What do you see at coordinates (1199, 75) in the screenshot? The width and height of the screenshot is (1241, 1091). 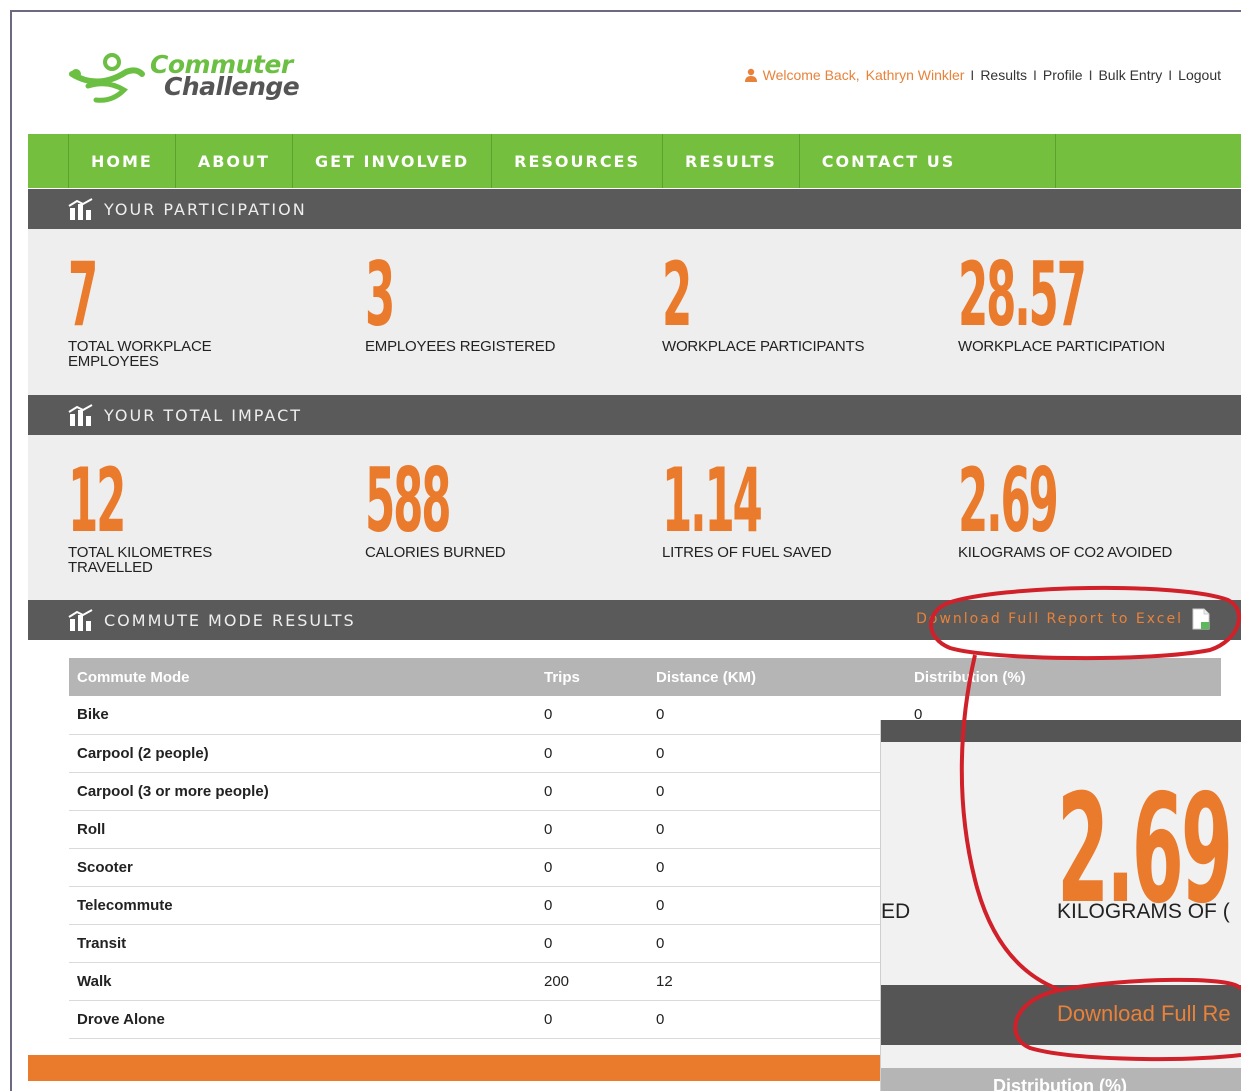 I see `logout-link: Logout` at bounding box center [1199, 75].